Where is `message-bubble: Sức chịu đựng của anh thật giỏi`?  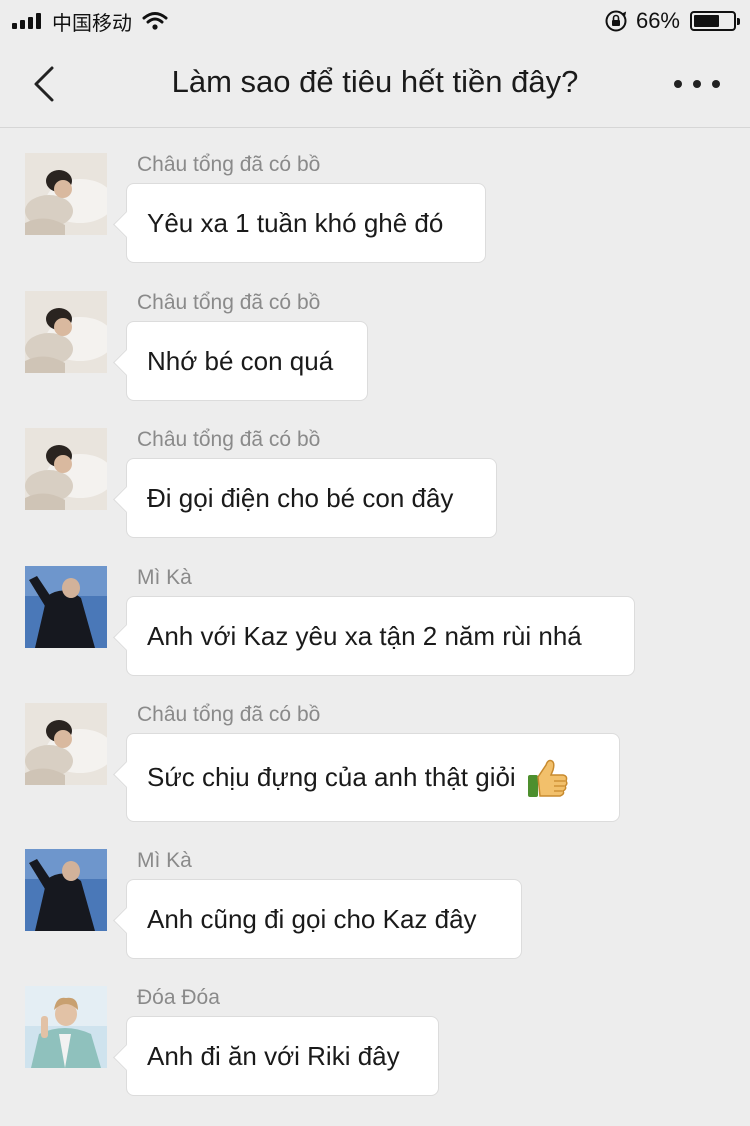 message-bubble: Sức chịu đựng của anh thật giỏi is located at coordinates (373, 777).